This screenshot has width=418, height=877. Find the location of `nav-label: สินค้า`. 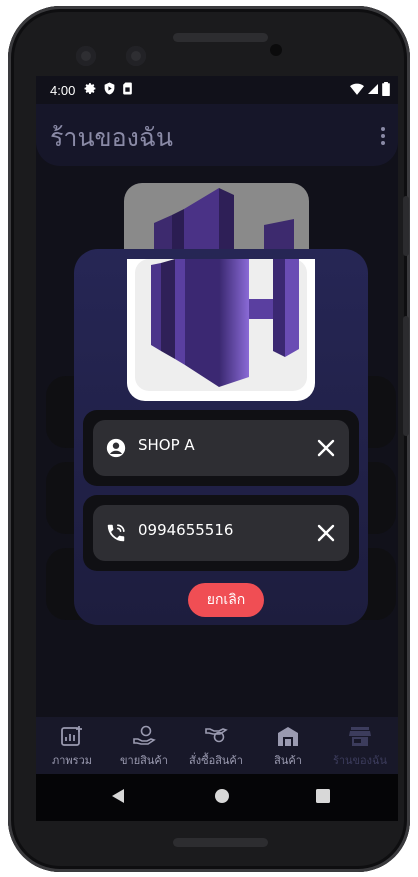

nav-label: สินค้า is located at coordinates (288, 760).